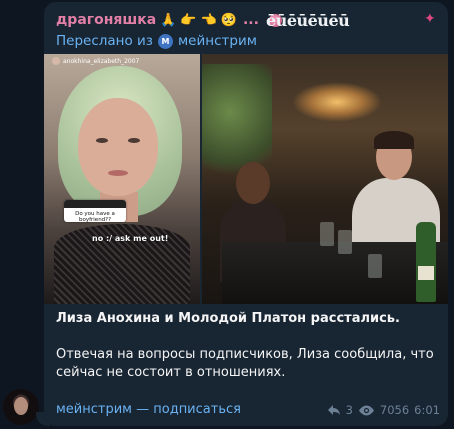 The width and height of the screenshot is (454, 429). What do you see at coordinates (217, 41) in the screenshot?
I see `forward-channel-name: мейнстрим` at bounding box center [217, 41].